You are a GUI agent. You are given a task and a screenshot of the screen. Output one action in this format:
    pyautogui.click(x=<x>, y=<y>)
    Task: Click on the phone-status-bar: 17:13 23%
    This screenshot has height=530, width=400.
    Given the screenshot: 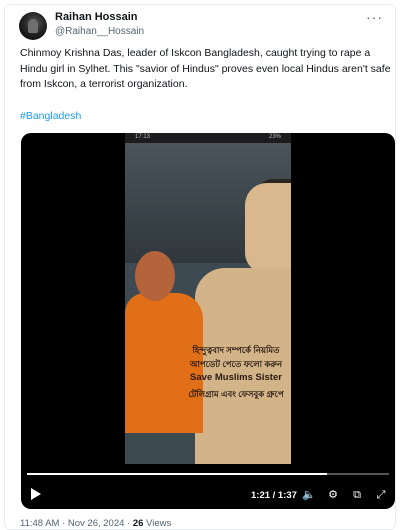 What is the action you would take?
    pyautogui.click(x=208, y=138)
    